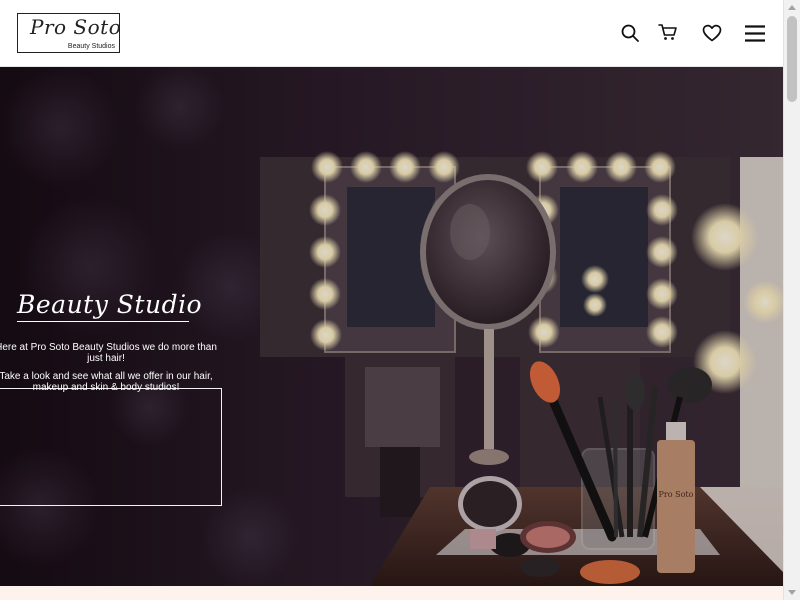 The height and width of the screenshot is (600, 800). I want to click on logo-subtitle: Beauty Studios, so click(91, 46).